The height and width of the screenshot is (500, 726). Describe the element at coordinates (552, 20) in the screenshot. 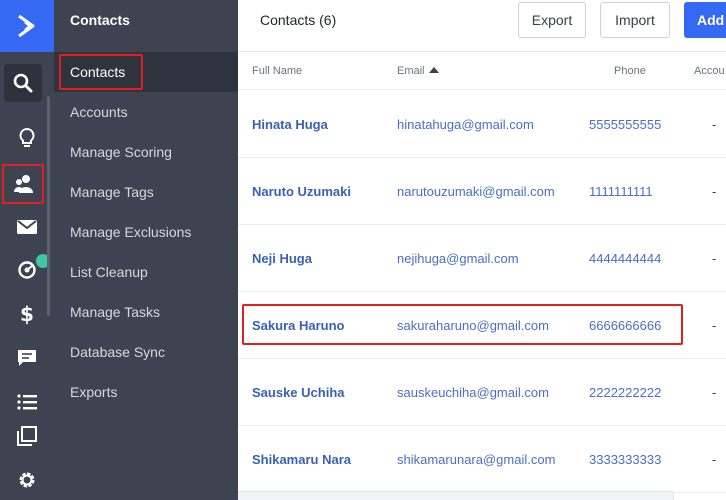

I see `export-button: Export` at that location.